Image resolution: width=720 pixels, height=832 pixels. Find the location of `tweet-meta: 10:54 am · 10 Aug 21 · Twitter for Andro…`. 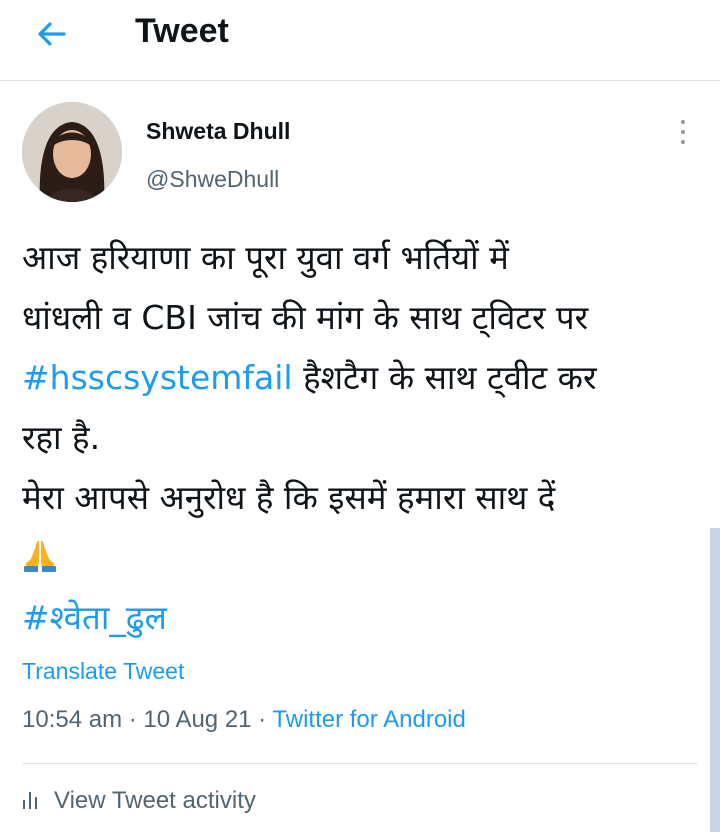

tweet-meta: 10:54 am · 10 Aug 21 · Twitter for Andro… is located at coordinates (244, 720).